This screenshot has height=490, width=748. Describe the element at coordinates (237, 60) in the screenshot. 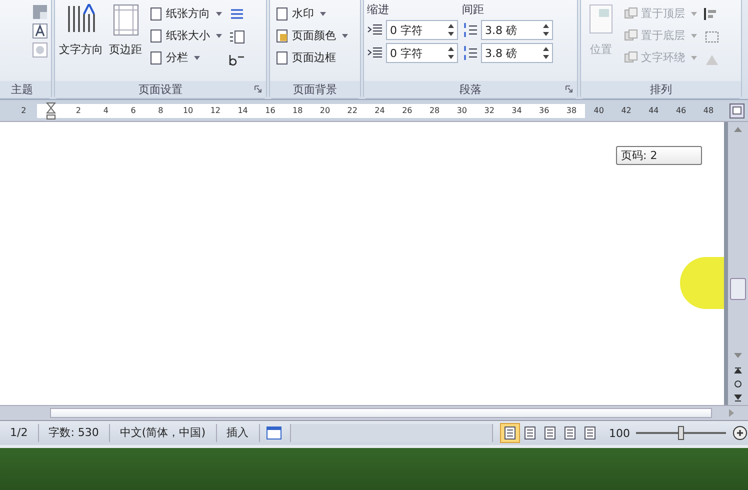

I see `hyphenation-icon` at that location.